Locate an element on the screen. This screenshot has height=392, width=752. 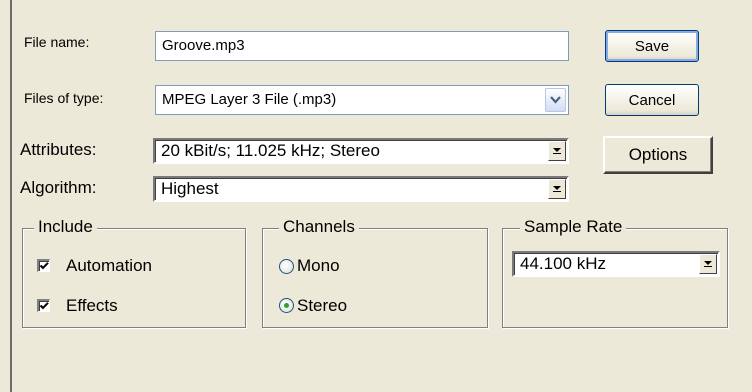
attributes-select: 20 kBit/s; 11.025 kHz; Stereo is located at coordinates (361, 151).